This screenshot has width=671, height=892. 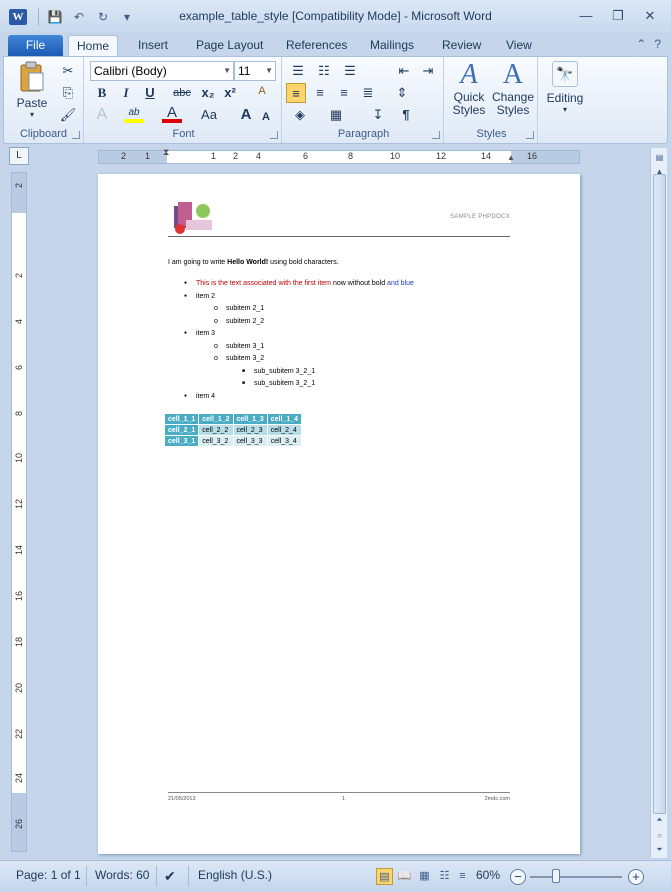 What do you see at coordinates (205, 333) in the screenshot?
I see `list-item: item 3` at bounding box center [205, 333].